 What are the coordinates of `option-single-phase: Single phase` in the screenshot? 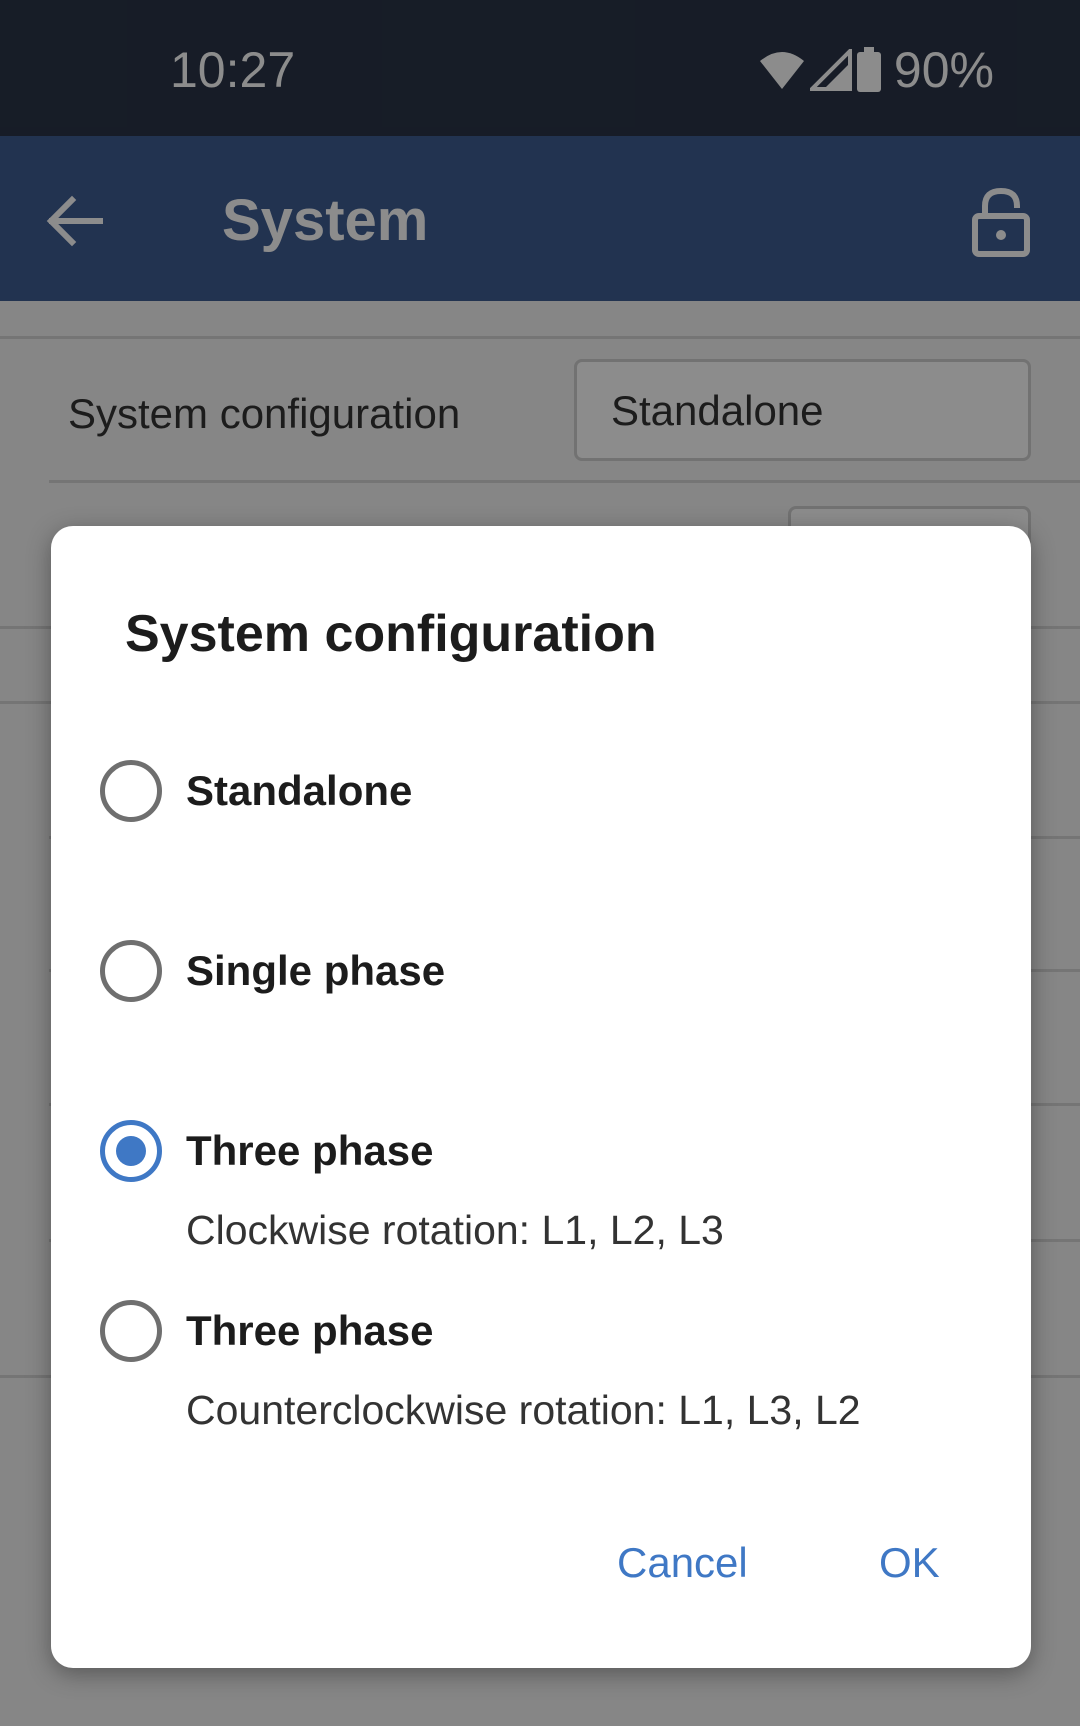 It's located at (541, 996).